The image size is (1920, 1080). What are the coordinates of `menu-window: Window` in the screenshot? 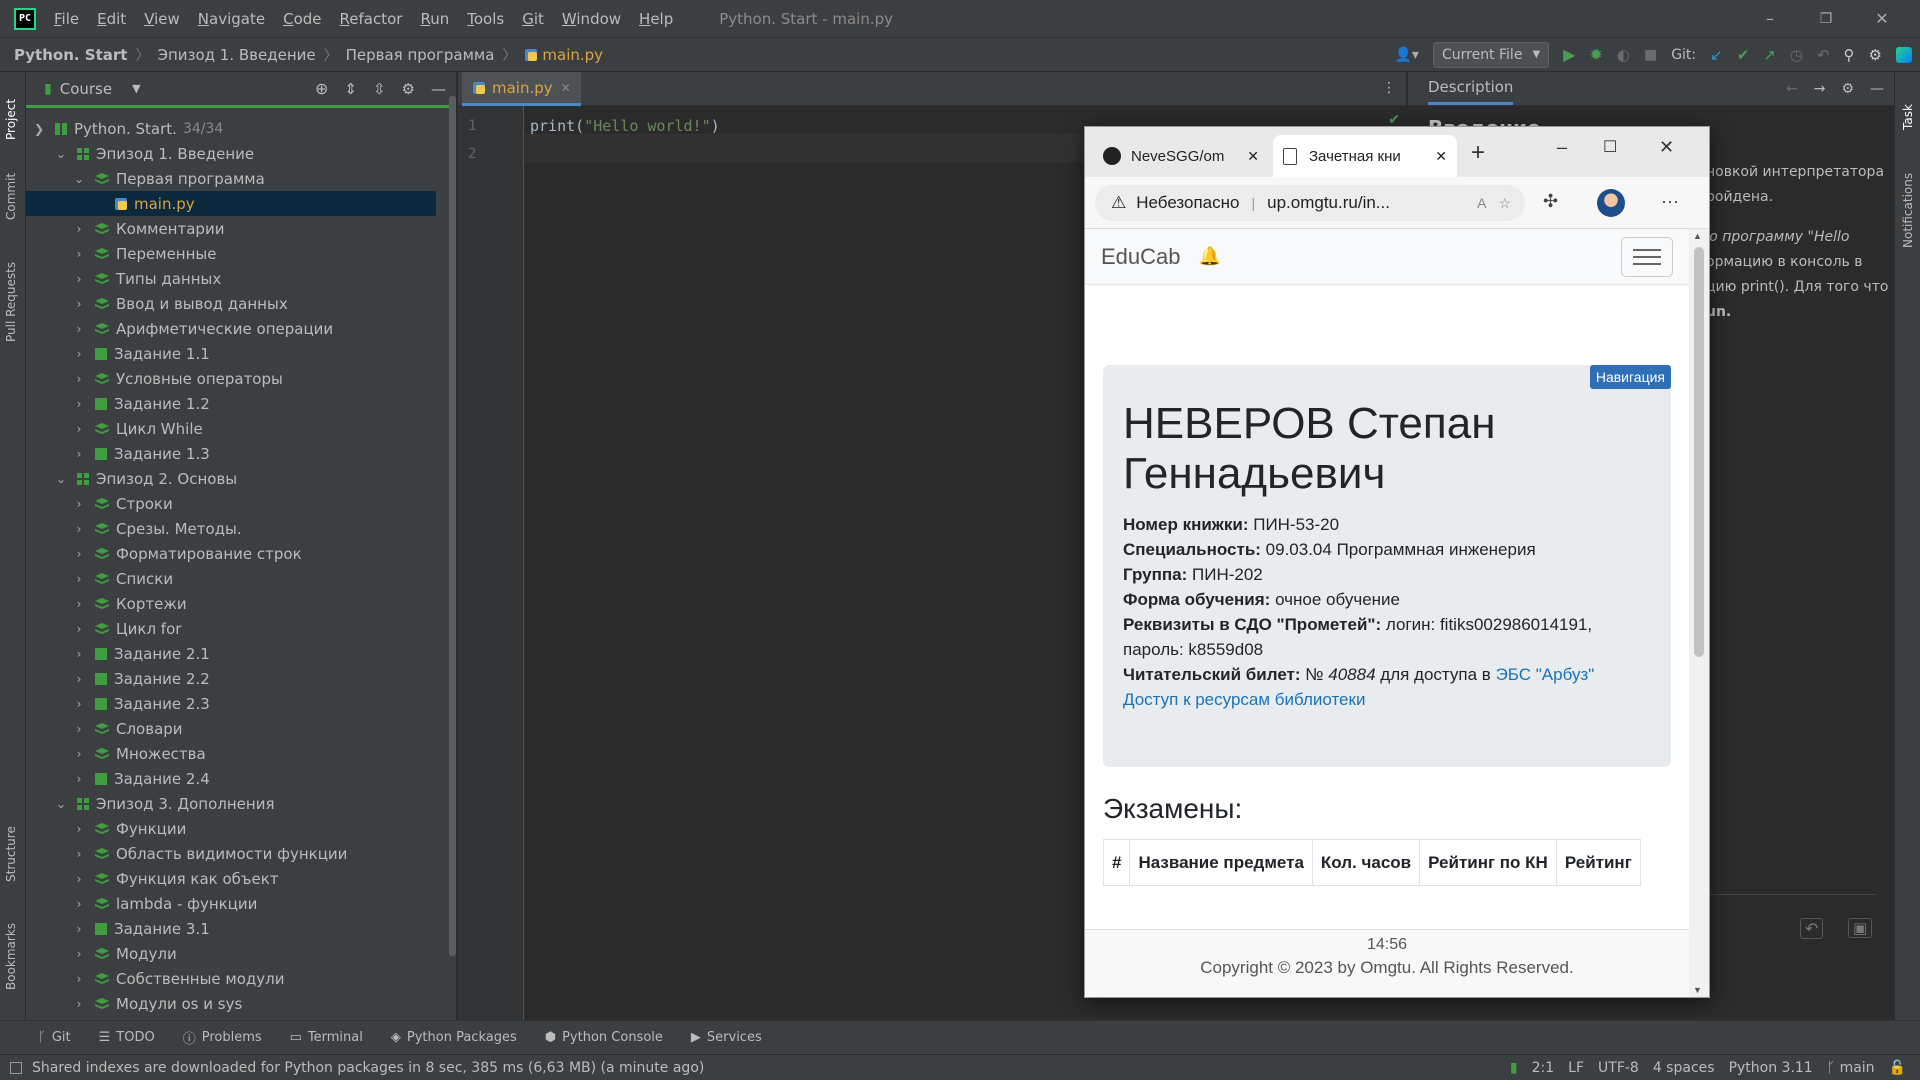 It's located at (591, 19).